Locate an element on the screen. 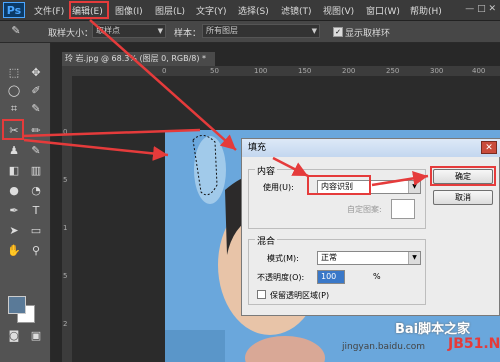 This screenshot has width=500, height=362. arrow-tool-to-photo is located at coordinates (96, 149).